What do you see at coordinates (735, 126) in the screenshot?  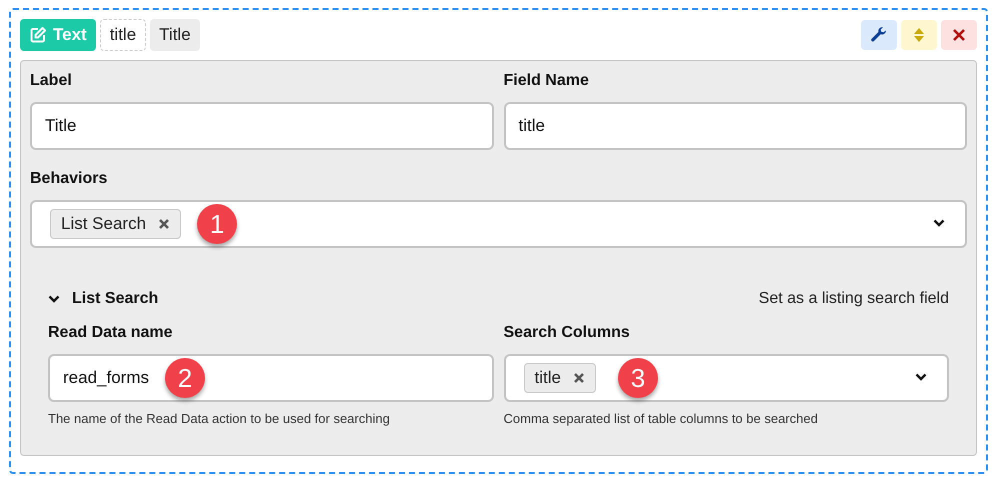 I see `text-input-field: title` at bounding box center [735, 126].